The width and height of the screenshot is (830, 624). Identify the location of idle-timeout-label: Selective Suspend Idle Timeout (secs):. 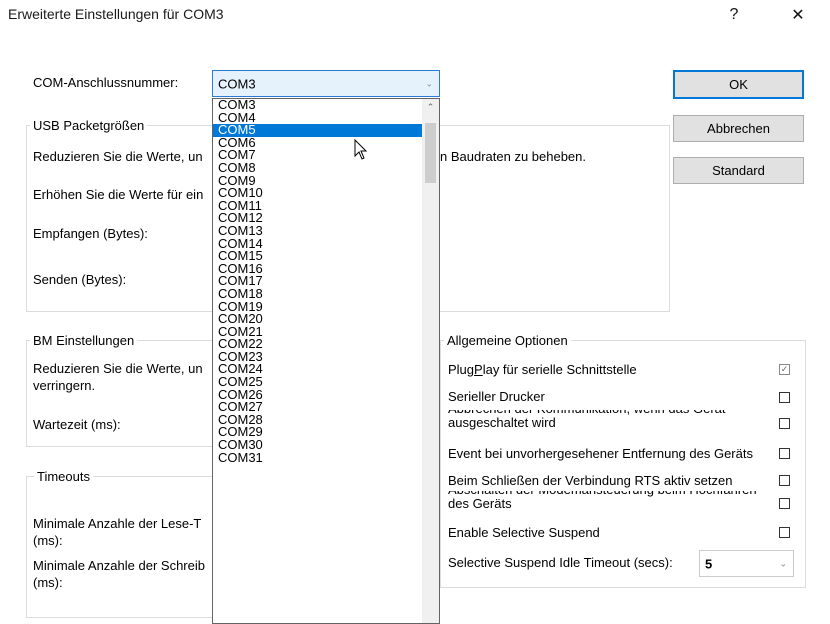
(560, 562).